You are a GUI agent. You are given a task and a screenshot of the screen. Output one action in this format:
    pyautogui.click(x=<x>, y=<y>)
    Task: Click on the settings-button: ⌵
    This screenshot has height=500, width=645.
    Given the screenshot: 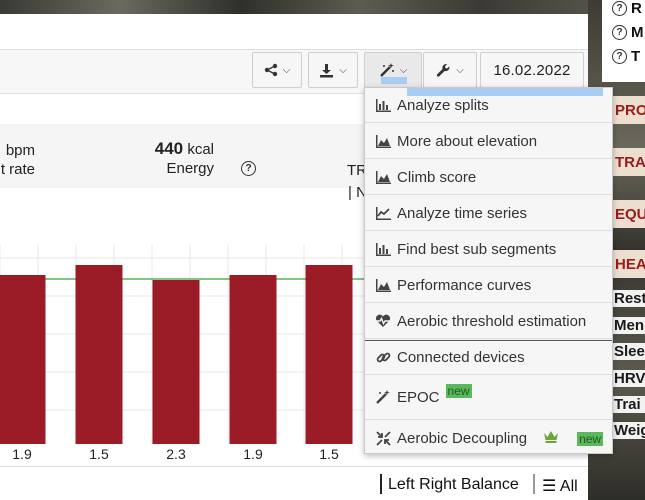 What is the action you would take?
    pyautogui.click(x=450, y=70)
    